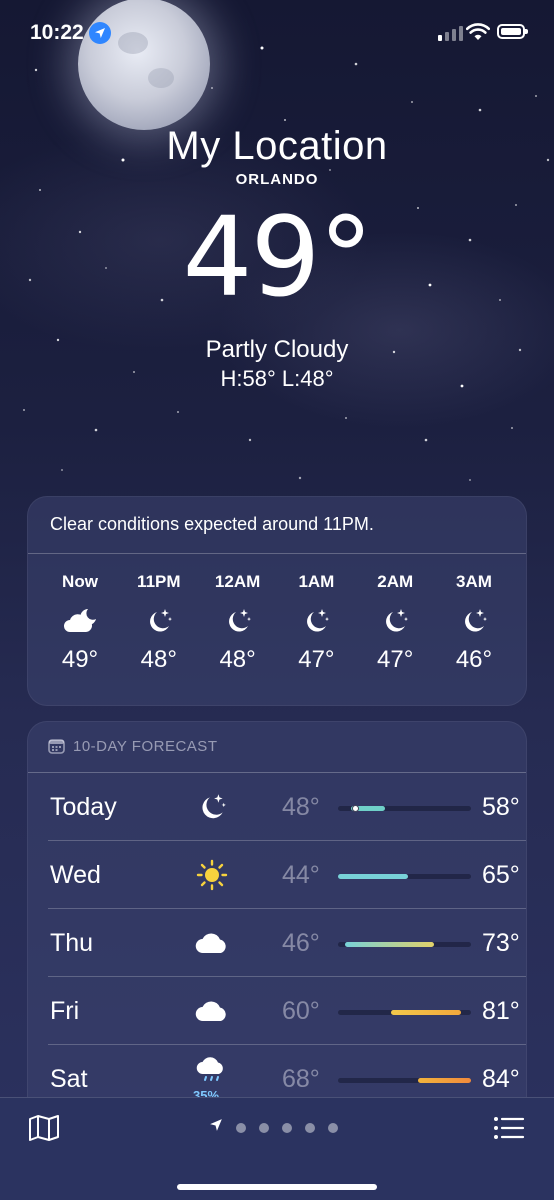 The width and height of the screenshot is (554, 1200). I want to click on hour-label: 11PM, so click(159, 581).